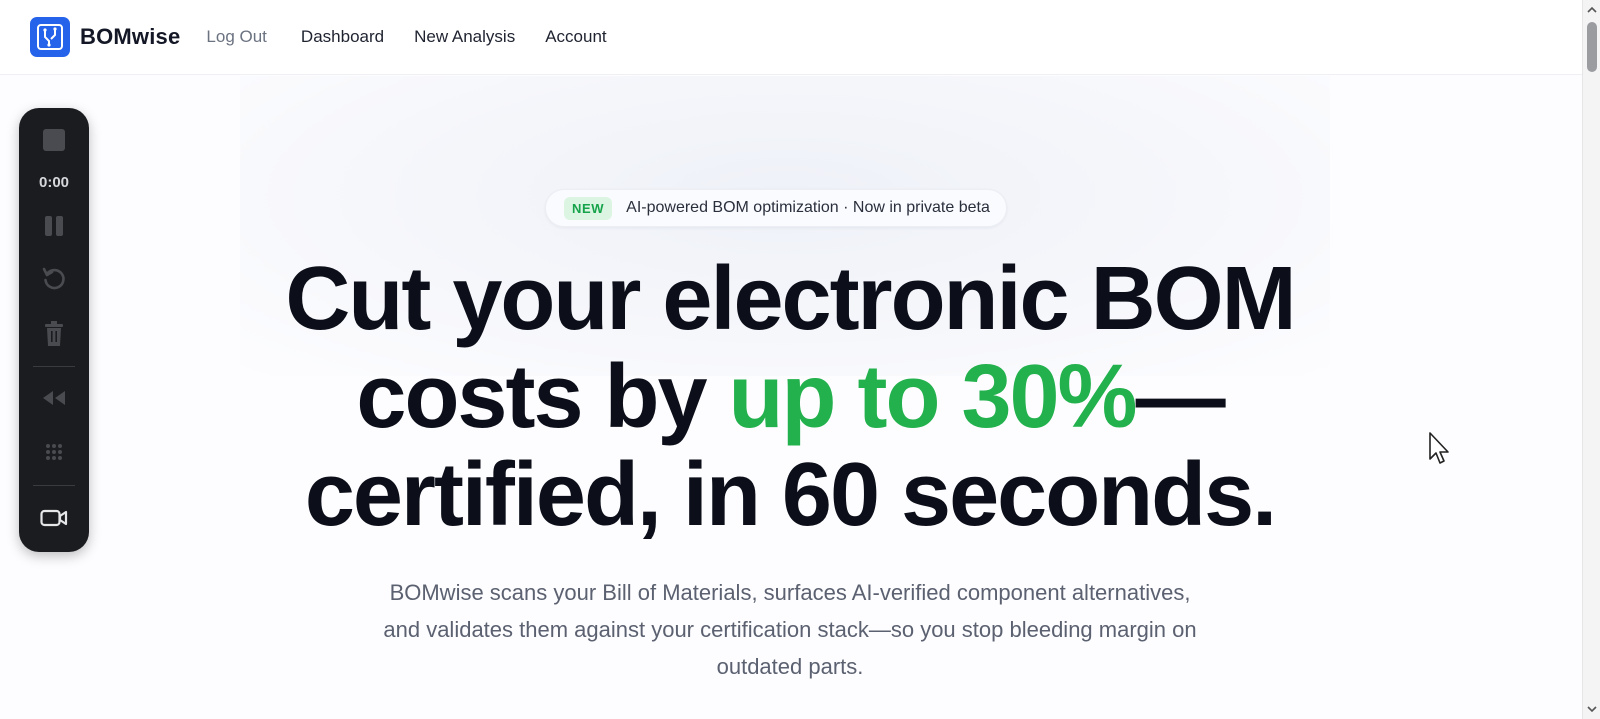 The height and width of the screenshot is (719, 1600). I want to click on headline-line2-start: costs by, so click(542, 397).